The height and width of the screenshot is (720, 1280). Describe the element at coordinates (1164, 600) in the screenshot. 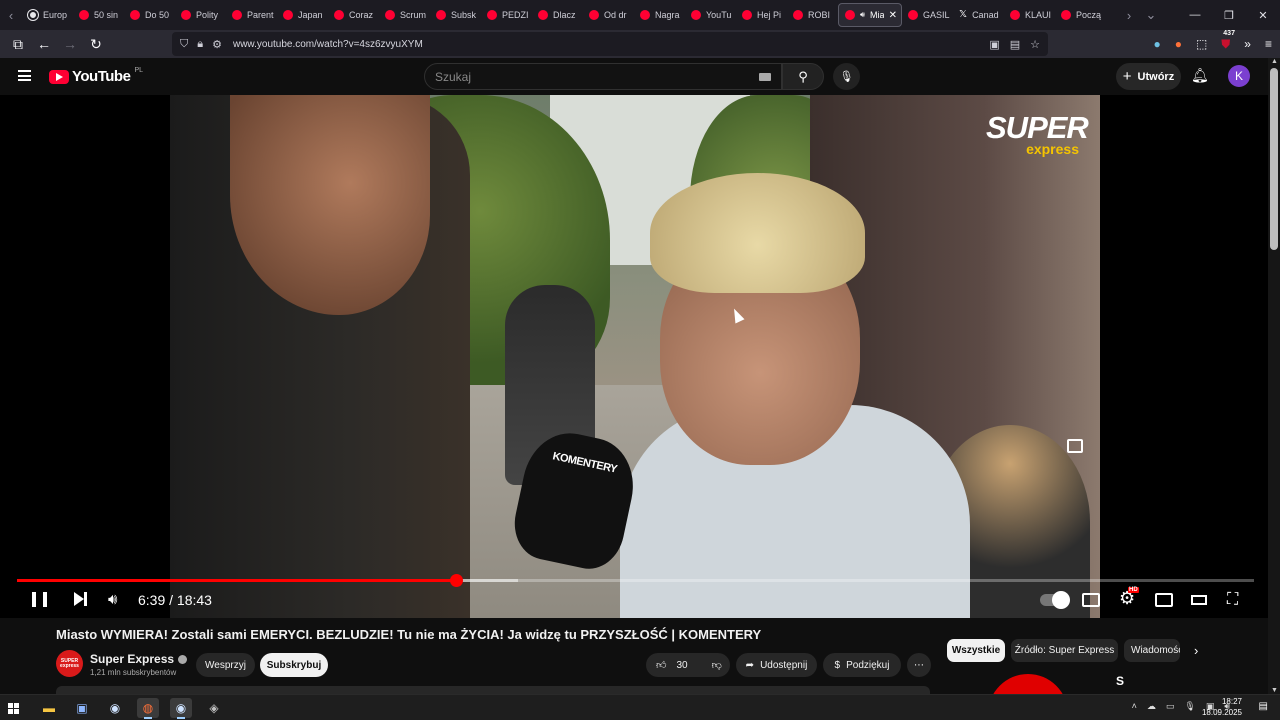

I see `miniplayer-icon` at that location.